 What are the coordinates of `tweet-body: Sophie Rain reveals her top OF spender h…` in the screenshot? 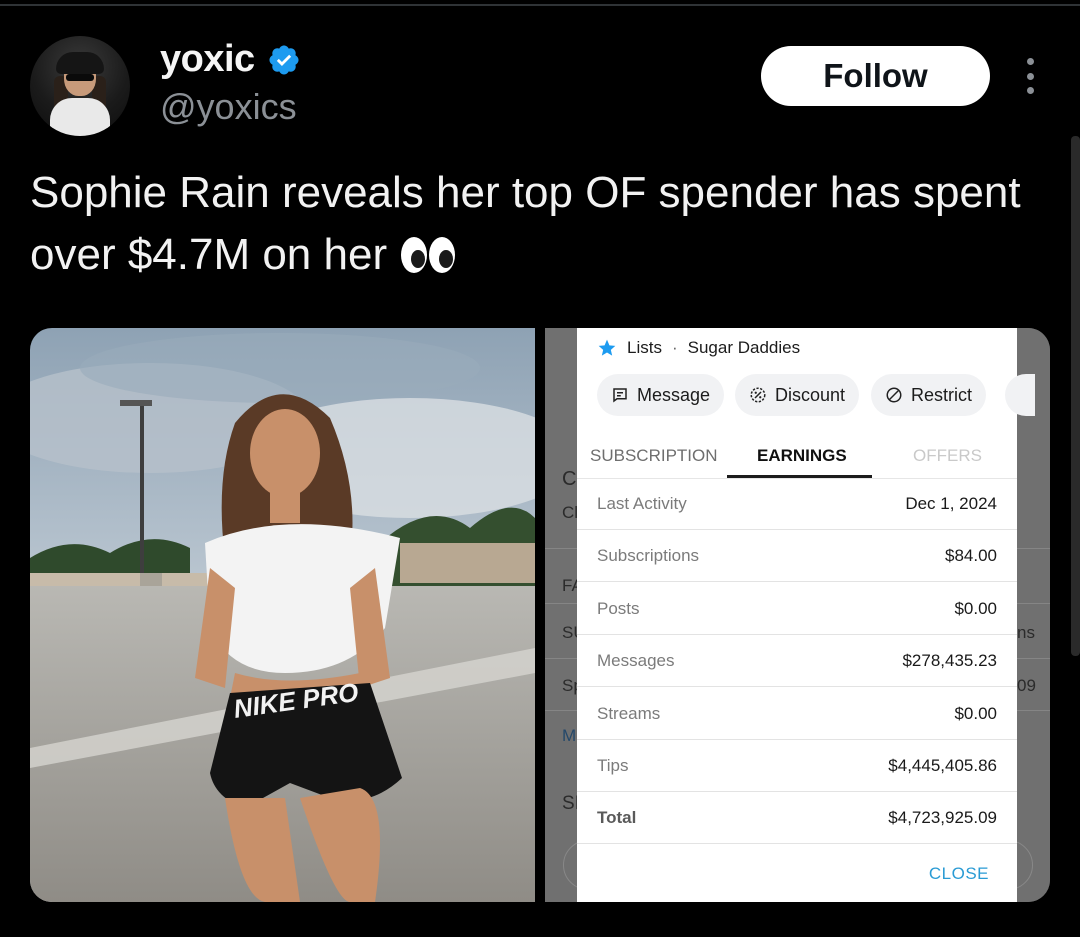 It's located at (525, 223).